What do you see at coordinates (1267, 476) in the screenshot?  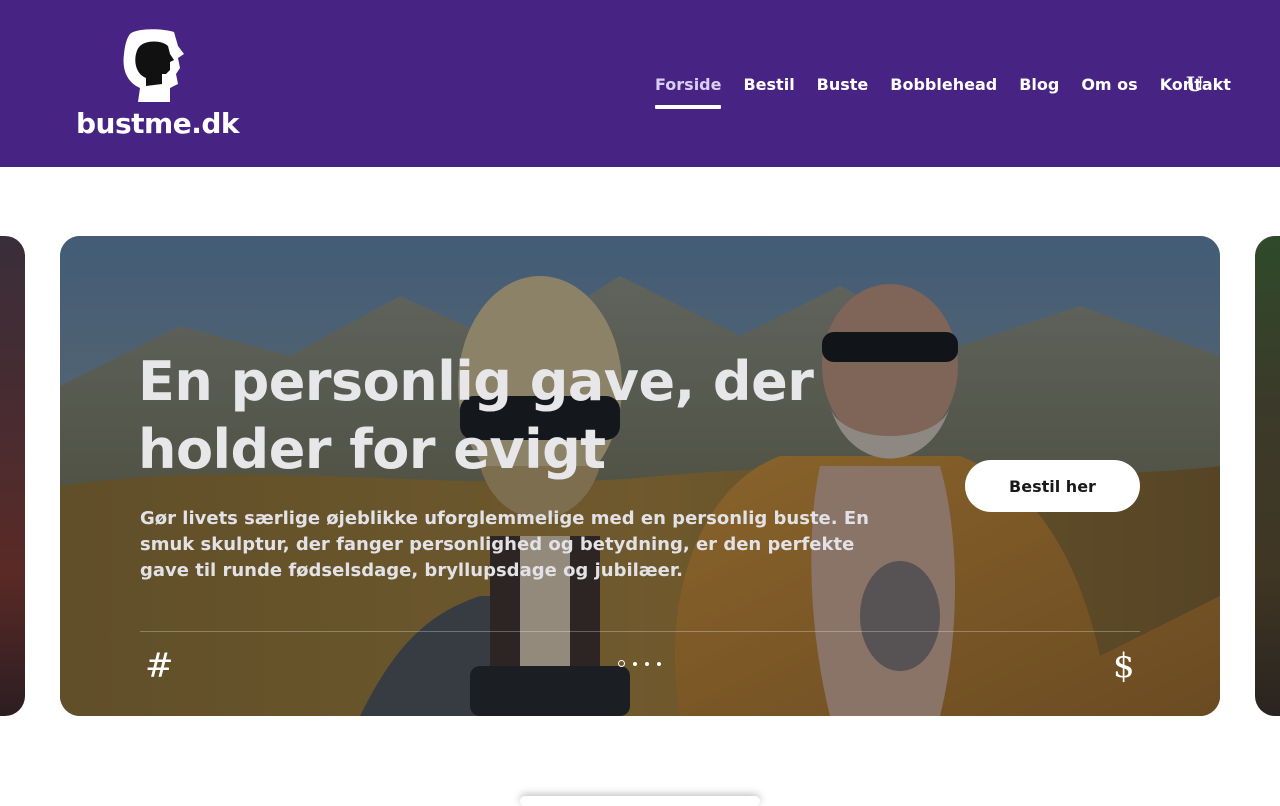 I see `next-slide-peek` at bounding box center [1267, 476].